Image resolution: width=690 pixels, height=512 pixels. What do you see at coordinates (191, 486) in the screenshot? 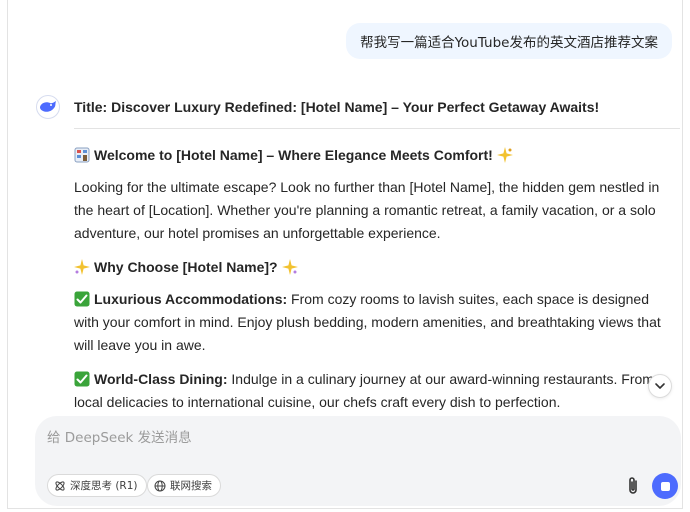
I see `web-search-label: 联网搜索` at bounding box center [191, 486].